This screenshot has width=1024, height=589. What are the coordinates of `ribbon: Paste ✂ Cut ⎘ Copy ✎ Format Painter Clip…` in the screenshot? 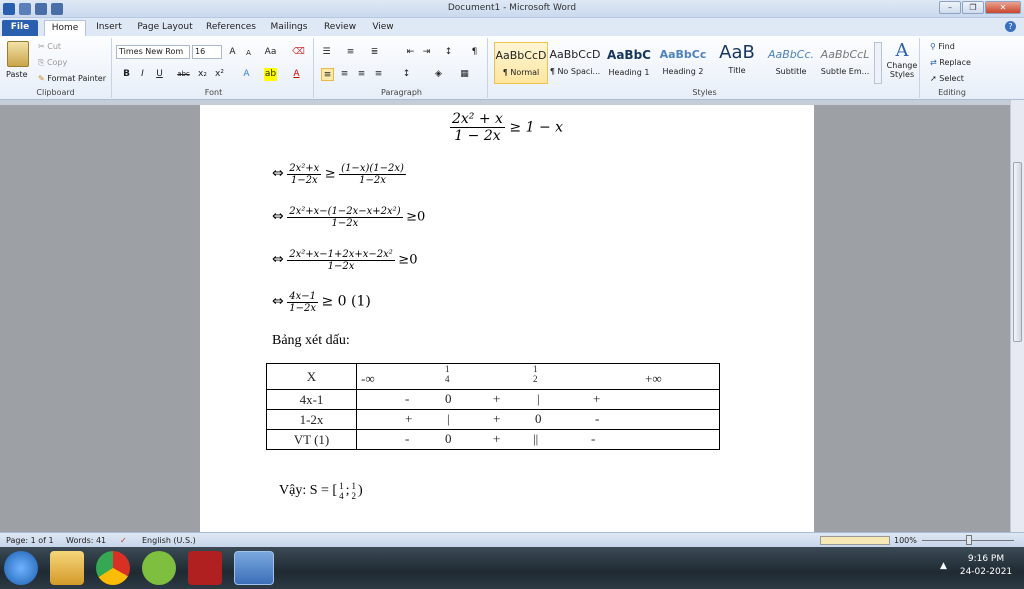 It's located at (512, 68).